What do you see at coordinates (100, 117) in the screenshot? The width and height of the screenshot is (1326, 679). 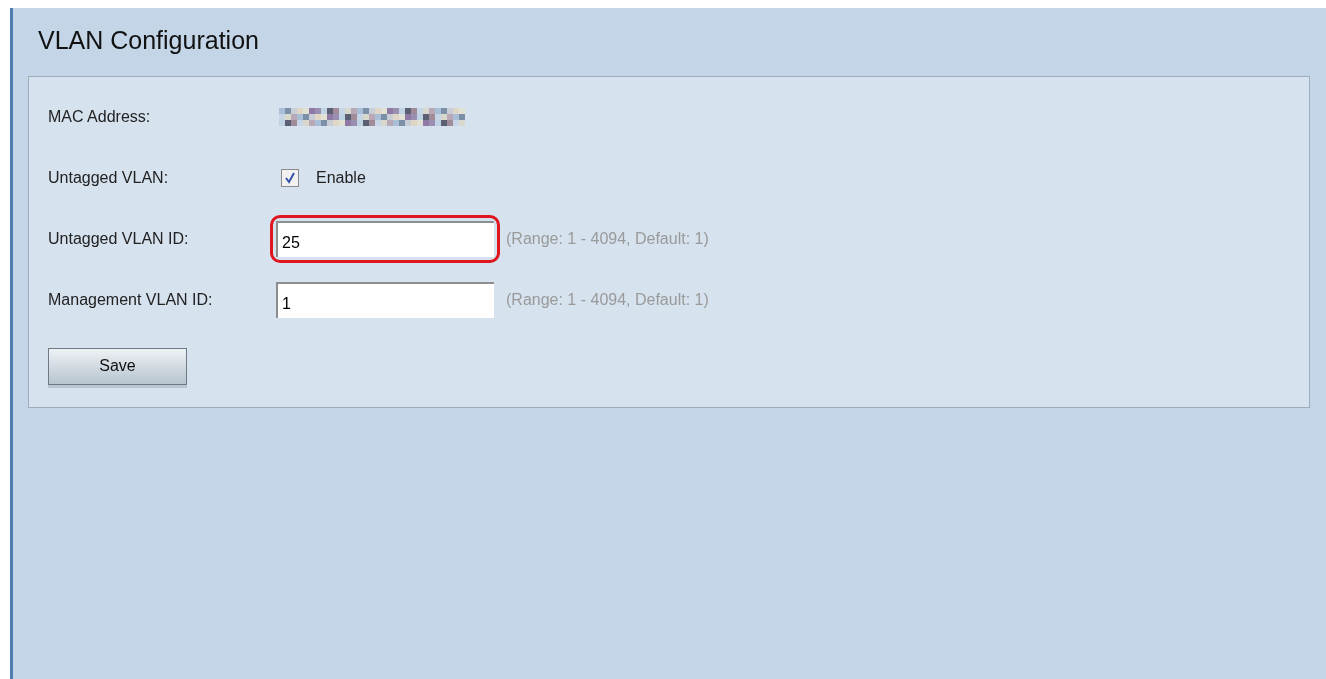 I see `field-label: MAC Address:` at bounding box center [100, 117].